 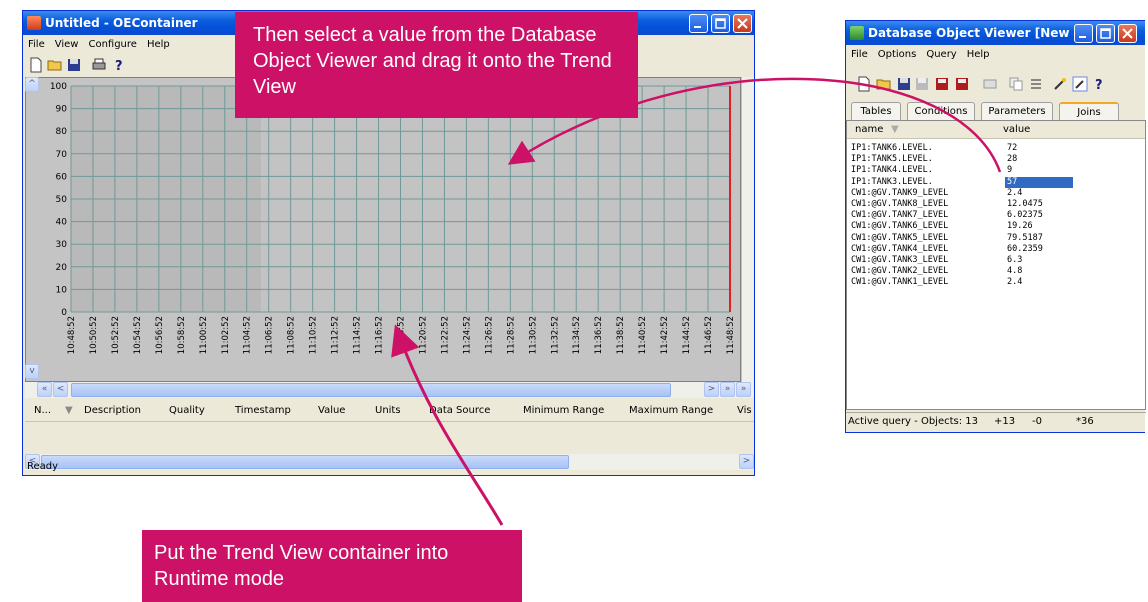 I want to click on save-query-icon, so click(x=904, y=84).